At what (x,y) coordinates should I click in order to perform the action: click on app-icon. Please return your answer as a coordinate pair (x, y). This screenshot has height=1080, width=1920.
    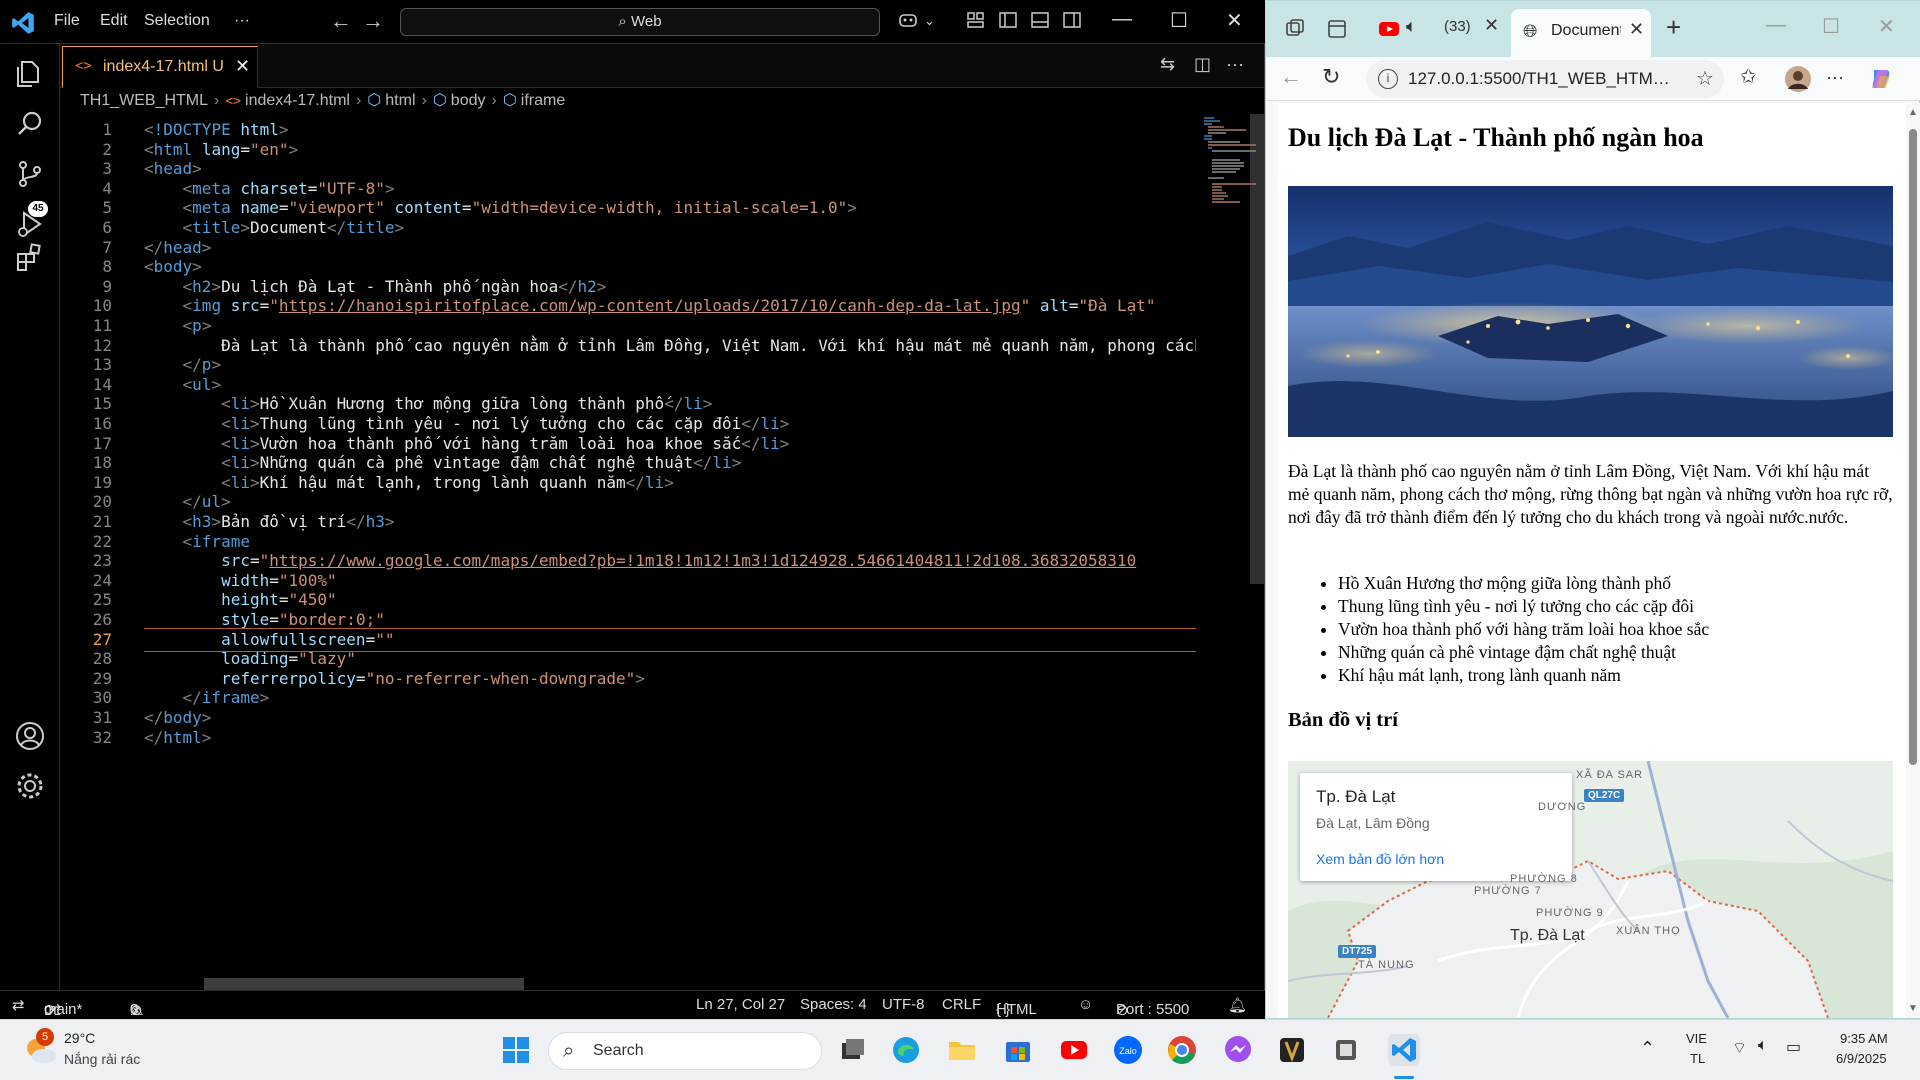
    Looking at the image, I should click on (1346, 1050).